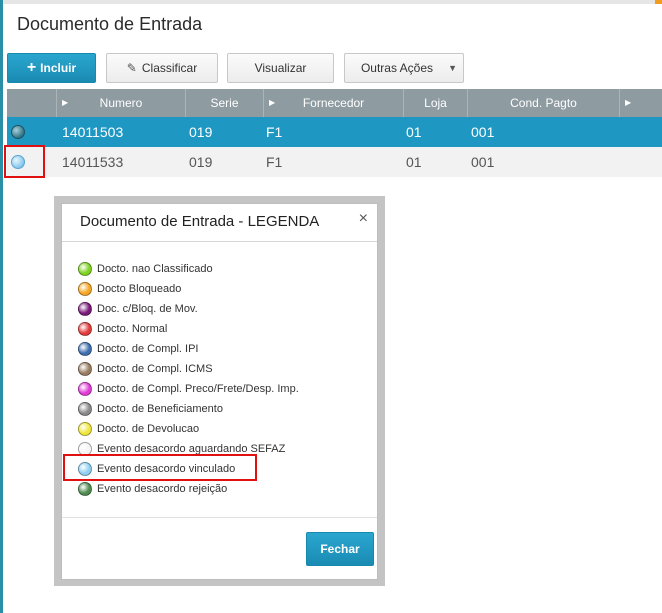 This screenshot has width=662, height=613. I want to click on legend-item: Doc. c/Bloq. de Mov., so click(188, 309).